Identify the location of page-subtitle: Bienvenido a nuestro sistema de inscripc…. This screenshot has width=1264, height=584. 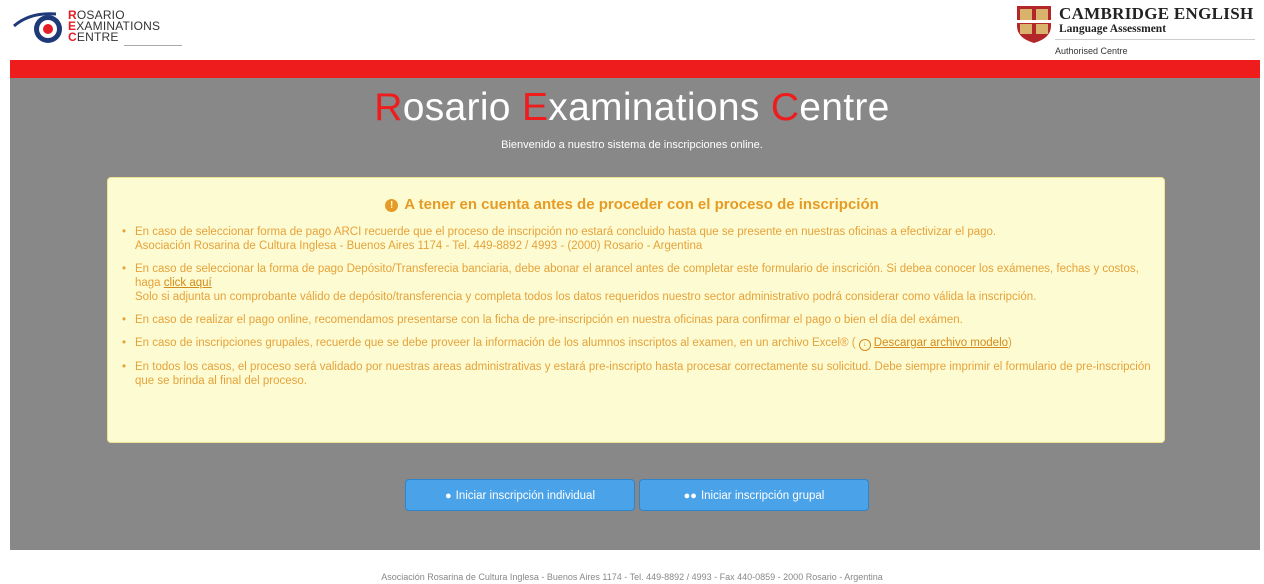
(632, 145).